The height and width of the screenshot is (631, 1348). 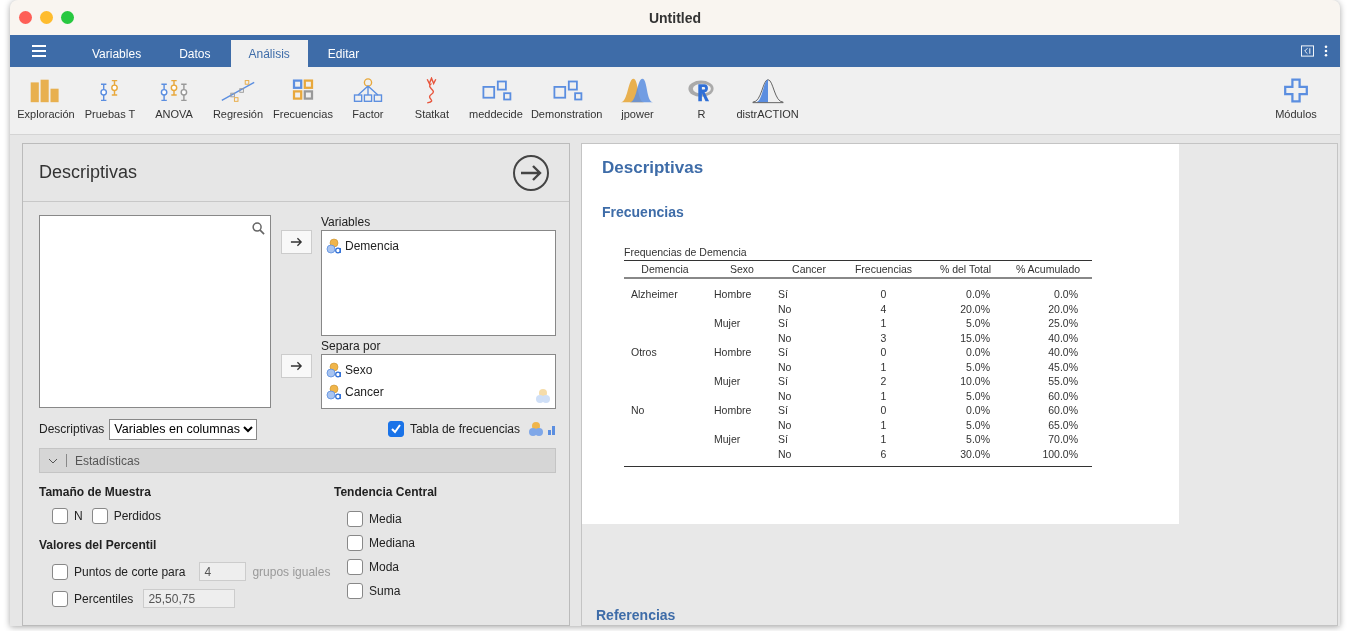 I want to click on table-cell: 40.0%, so click(x=1063, y=337).